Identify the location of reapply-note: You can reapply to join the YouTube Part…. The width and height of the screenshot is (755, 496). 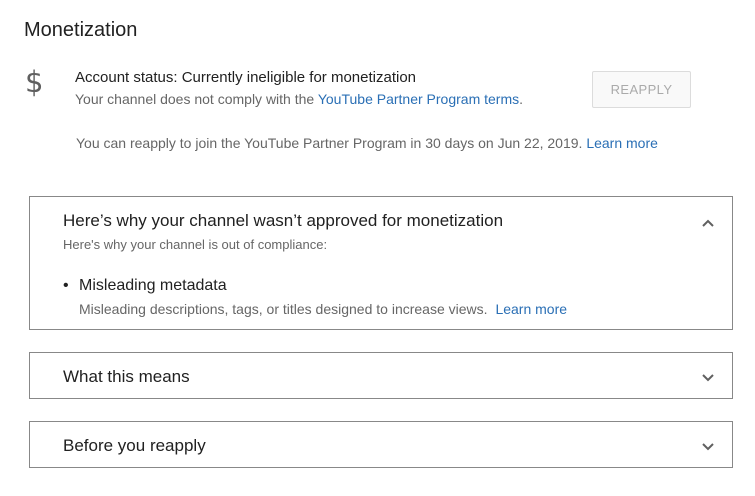
(367, 143).